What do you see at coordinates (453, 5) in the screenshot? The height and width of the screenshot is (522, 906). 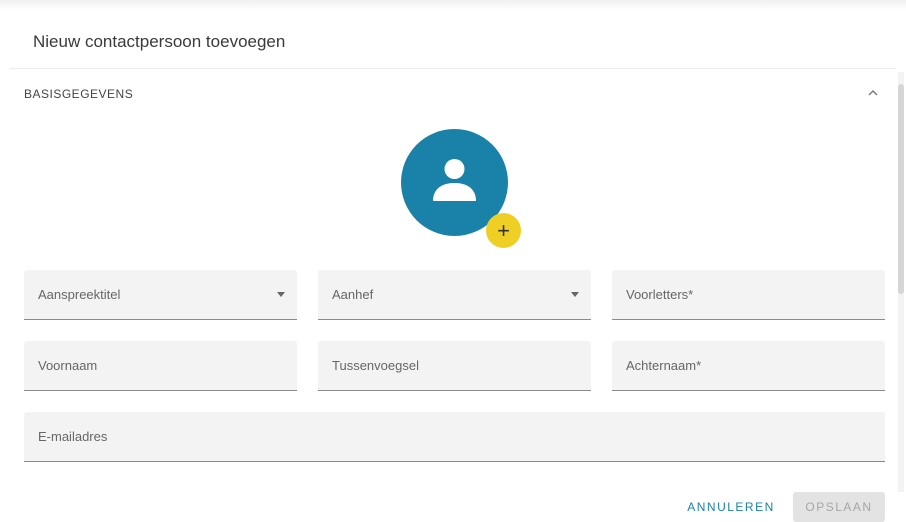 I see `dialog-top-edge` at bounding box center [453, 5].